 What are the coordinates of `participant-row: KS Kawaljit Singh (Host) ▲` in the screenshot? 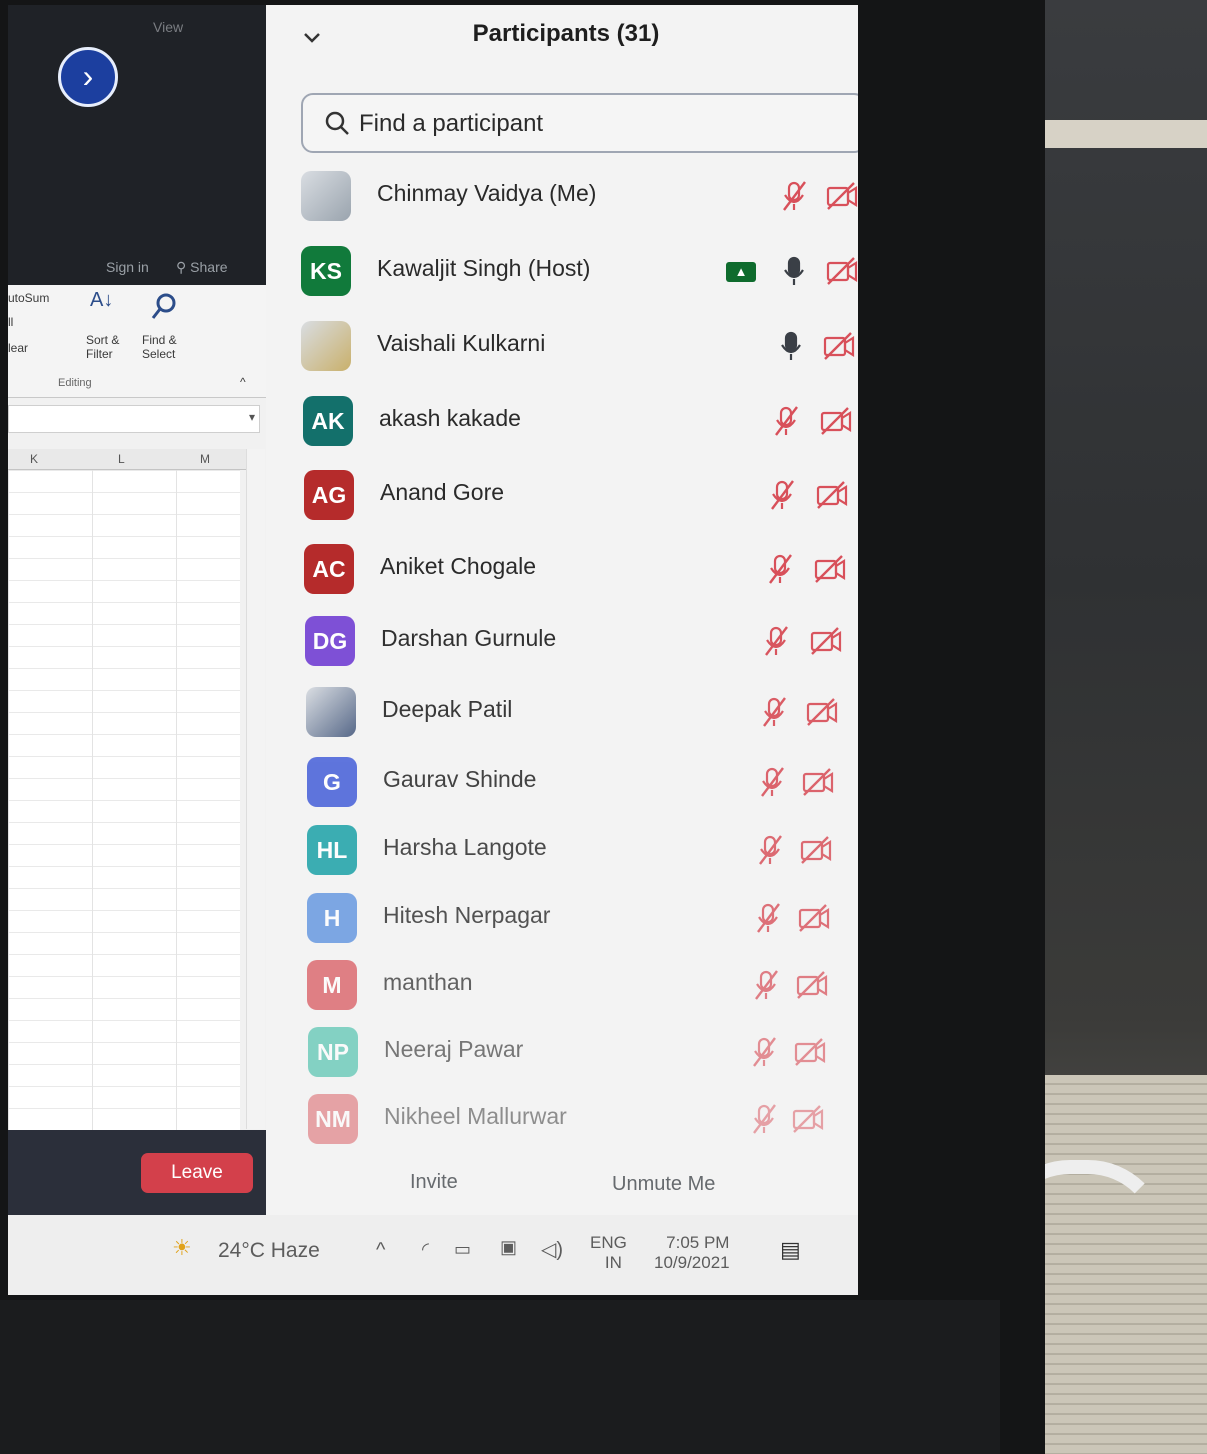 It's located at (575, 271).